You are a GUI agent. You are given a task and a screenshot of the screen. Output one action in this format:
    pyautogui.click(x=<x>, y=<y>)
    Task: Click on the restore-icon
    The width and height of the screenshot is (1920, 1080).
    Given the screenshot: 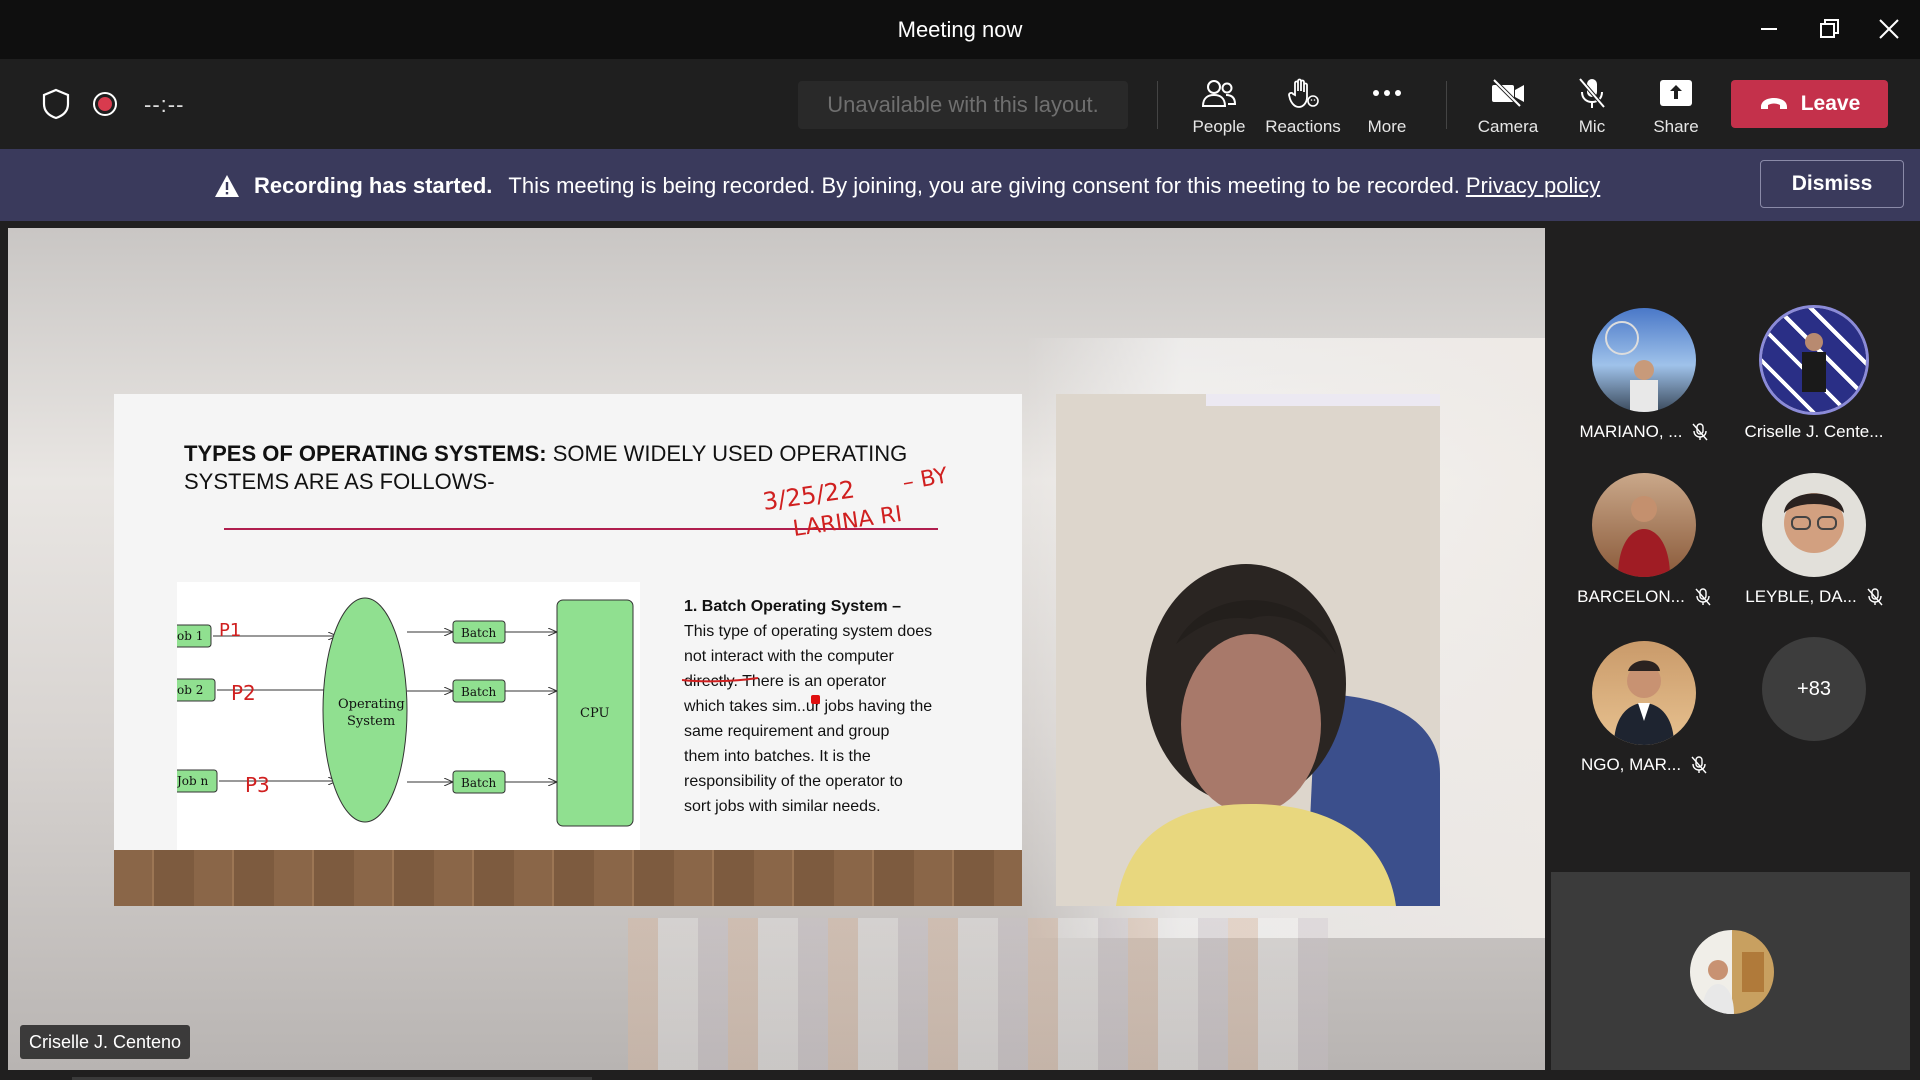 What is the action you would take?
    pyautogui.click(x=1829, y=28)
    